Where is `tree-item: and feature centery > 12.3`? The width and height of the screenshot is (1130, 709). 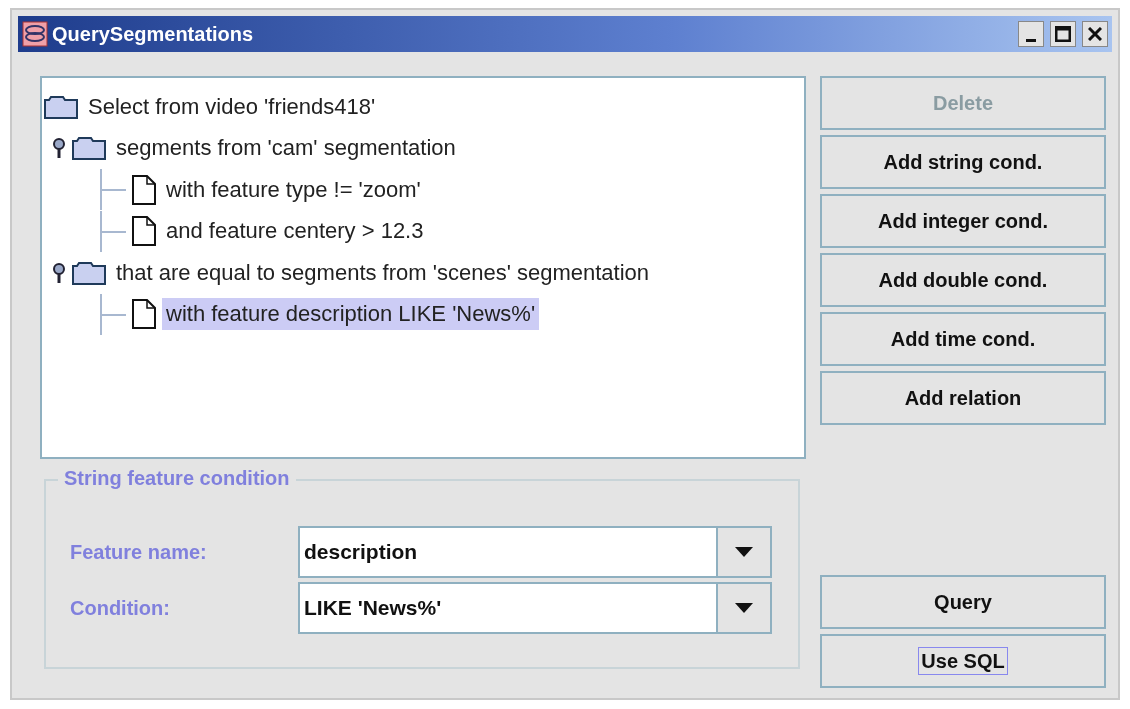
tree-item: and feature centery > 12.3 is located at coordinates (295, 231).